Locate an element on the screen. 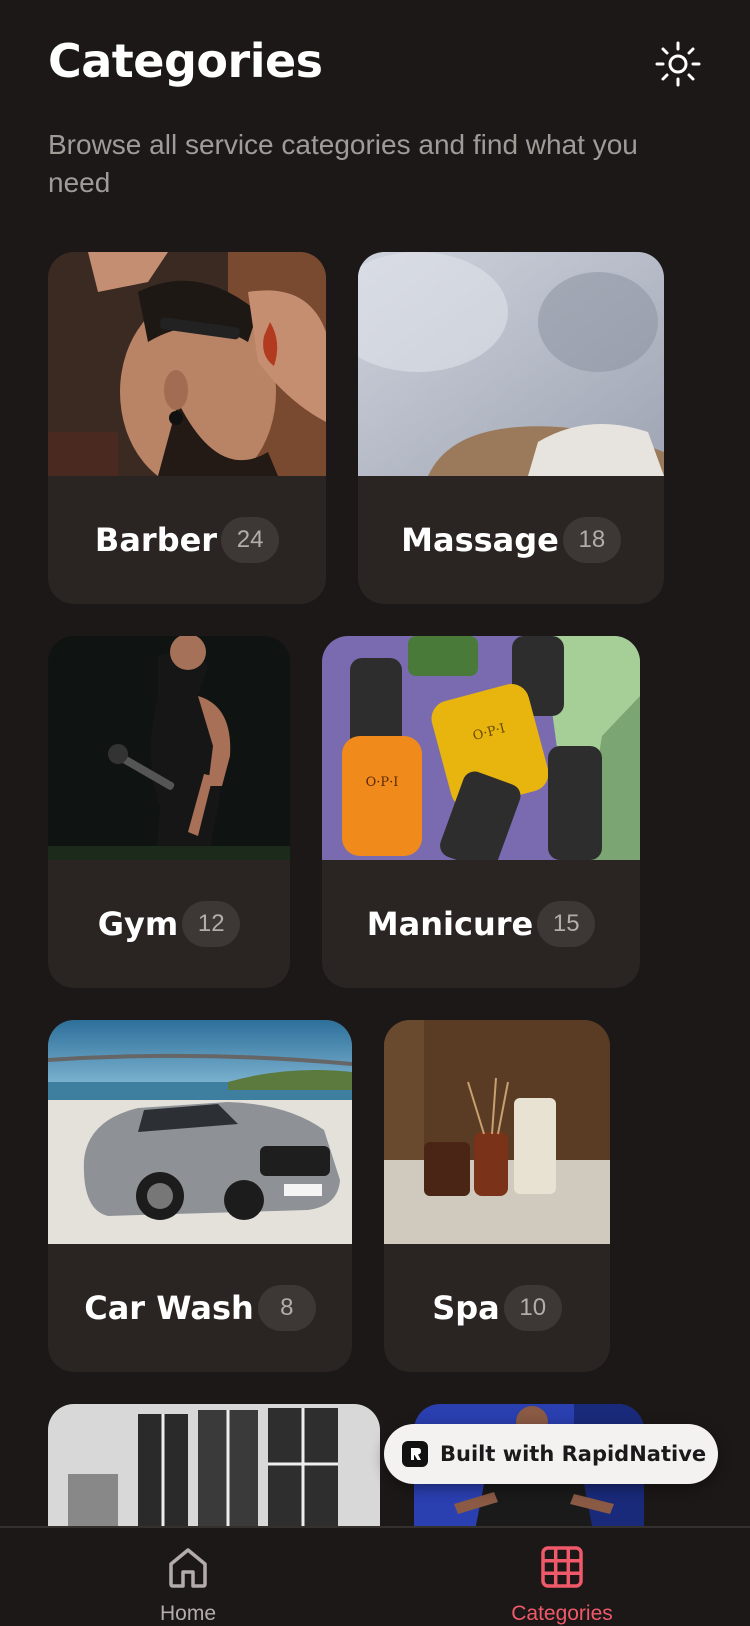 The width and height of the screenshot is (750, 1626). category-name: Spa is located at coordinates (466, 1308).